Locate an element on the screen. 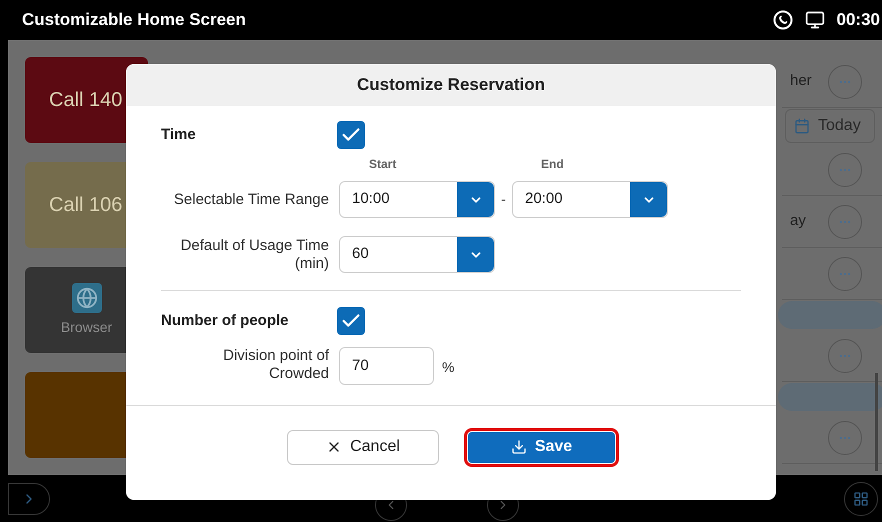  cancel-button: Cancel is located at coordinates (363, 447).